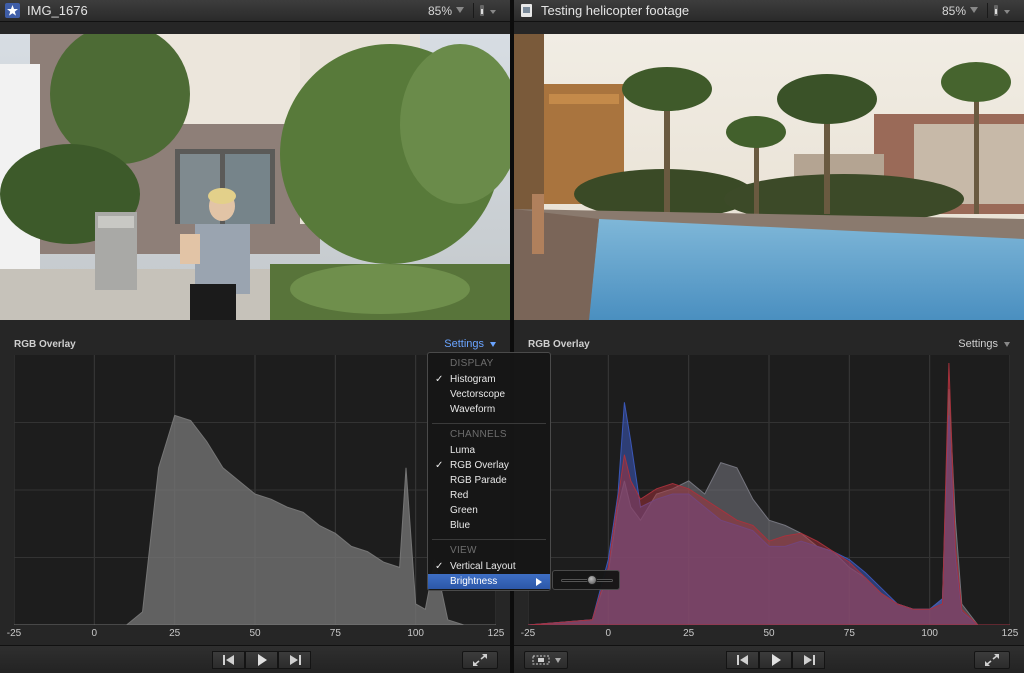 The width and height of the screenshot is (1024, 673). I want to click on left-transport-controls, so click(261, 660).